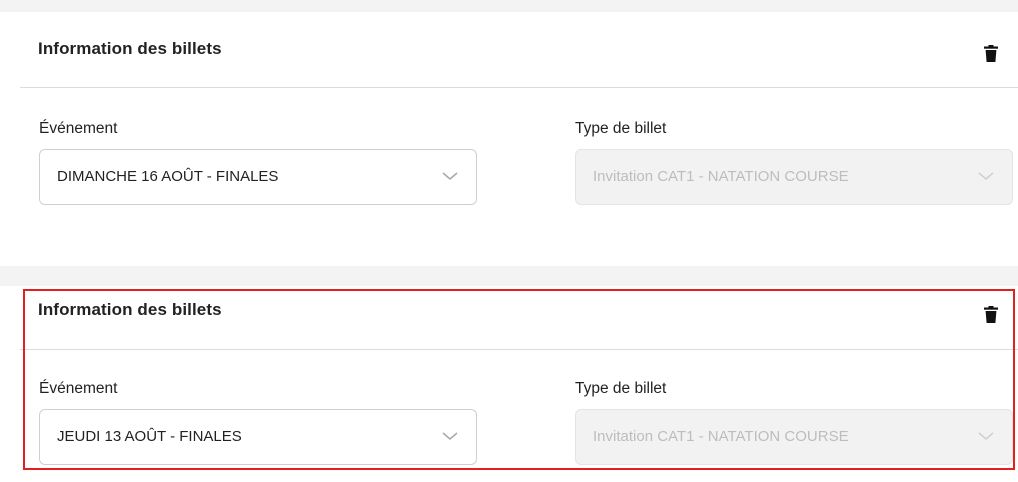  Describe the element at coordinates (509, 6) in the screenshot. I see `page-top-gap` at that location.